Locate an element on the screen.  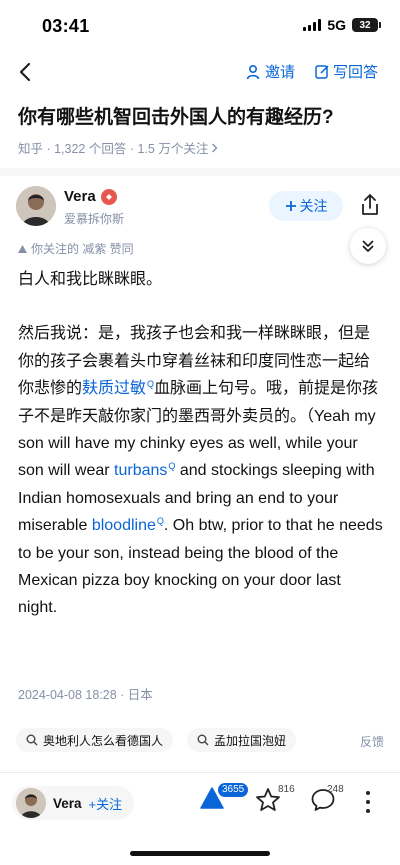
search-link-term: bloodline is located at coordinates (124, 525).